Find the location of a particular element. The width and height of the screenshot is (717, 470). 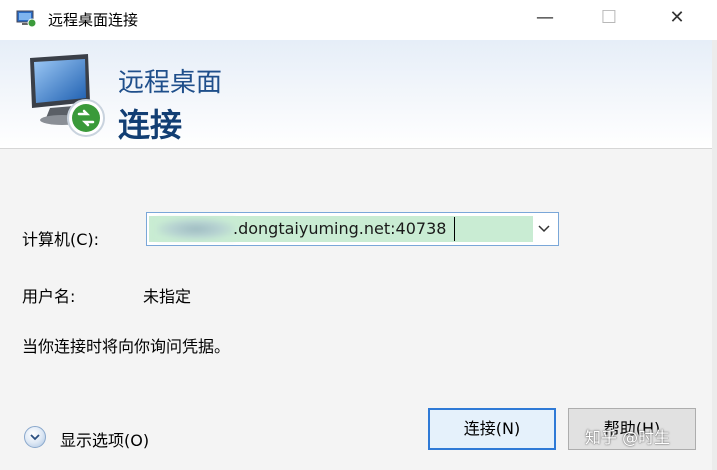

monitor-remote-icon is located at coordinates (67, 98).